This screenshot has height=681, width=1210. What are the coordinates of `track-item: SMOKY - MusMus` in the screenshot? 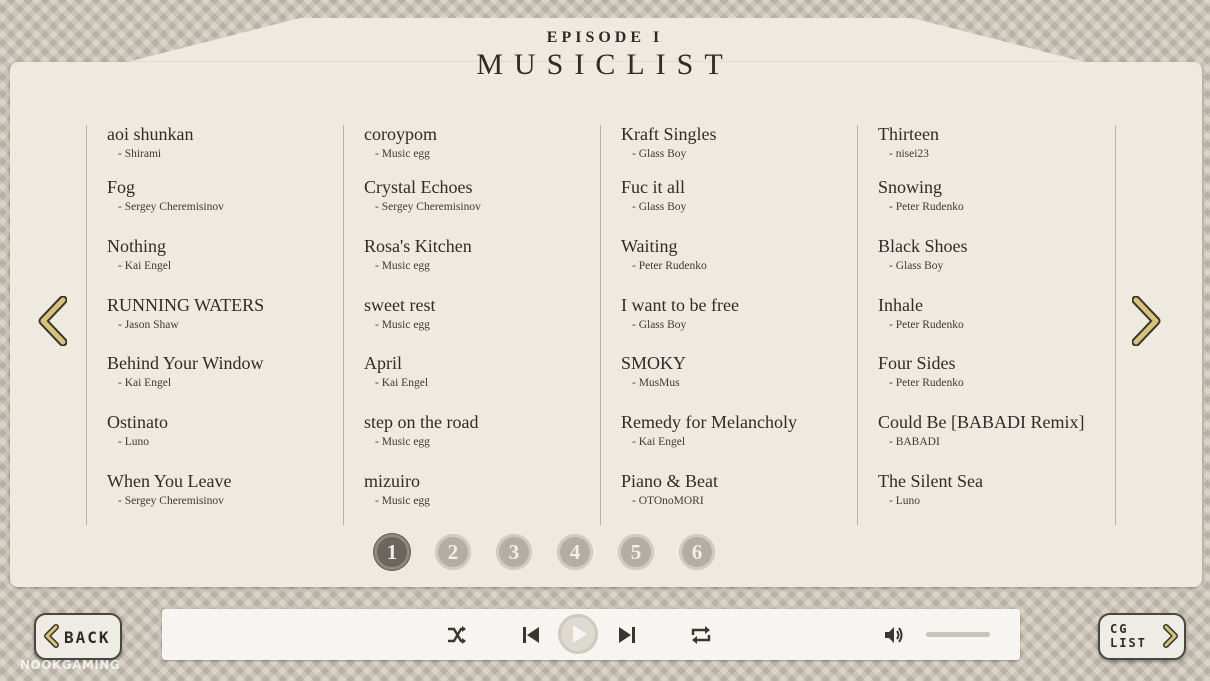 It's located at (653, 372).